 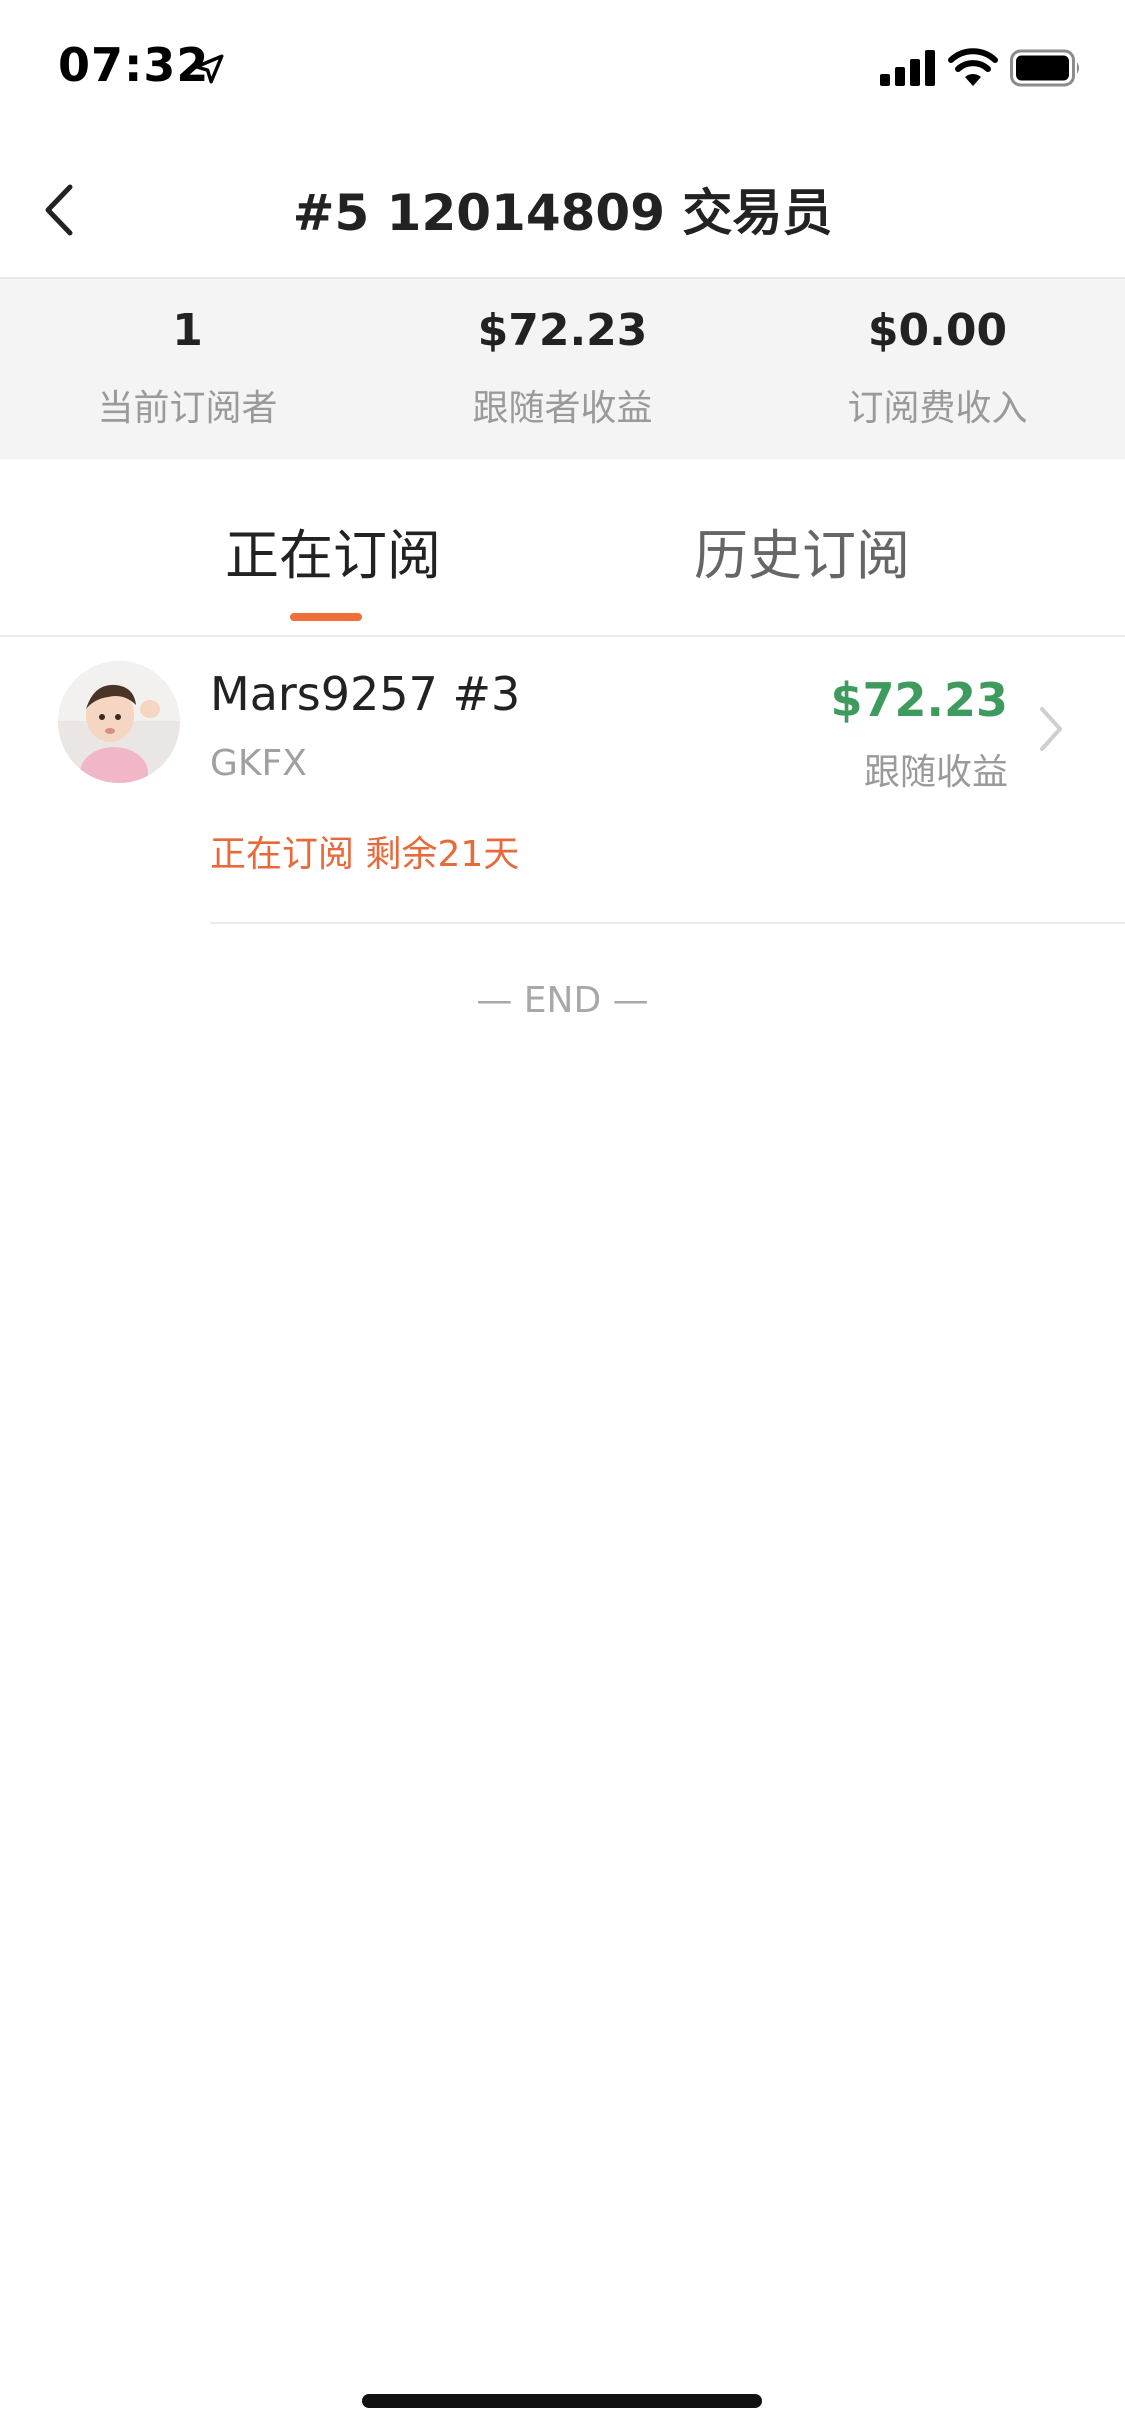 What do you see at coordinates (919, 700) in the screenshot?
I see `follow-profit-value: $72.23` at bounding box center [919, 700].